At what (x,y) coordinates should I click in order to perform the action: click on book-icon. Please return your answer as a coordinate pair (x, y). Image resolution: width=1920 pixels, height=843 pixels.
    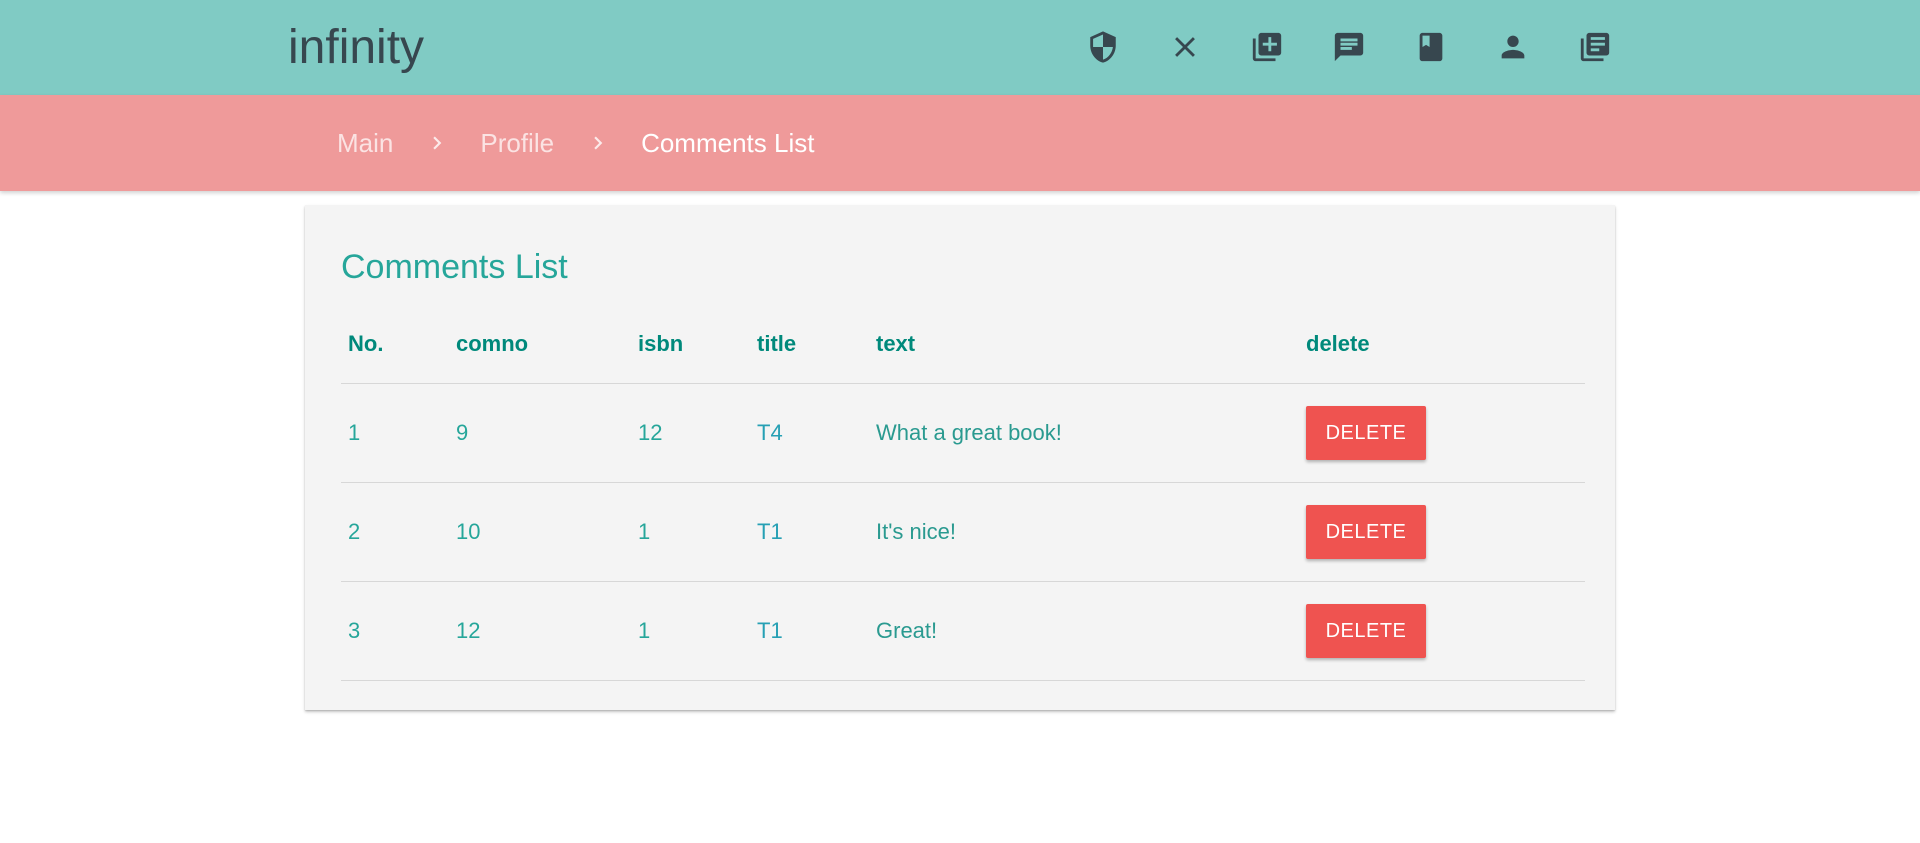
    Looking at the image, I should click on (1431, 47).